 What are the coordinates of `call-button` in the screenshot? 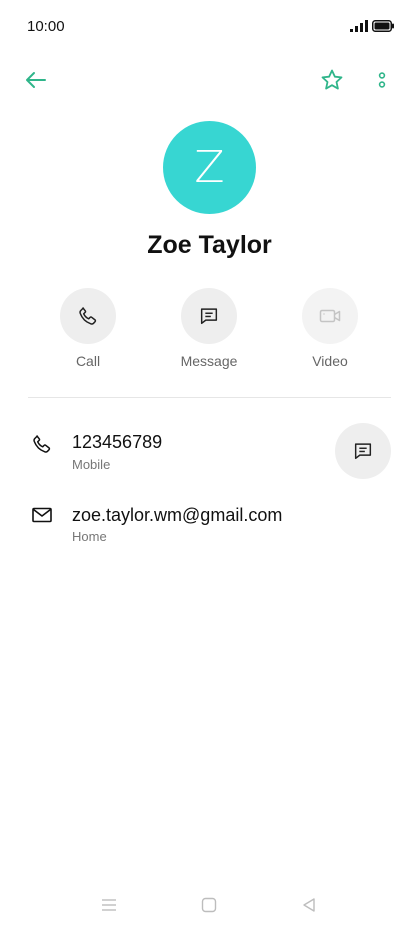 It's located at (88, 316).